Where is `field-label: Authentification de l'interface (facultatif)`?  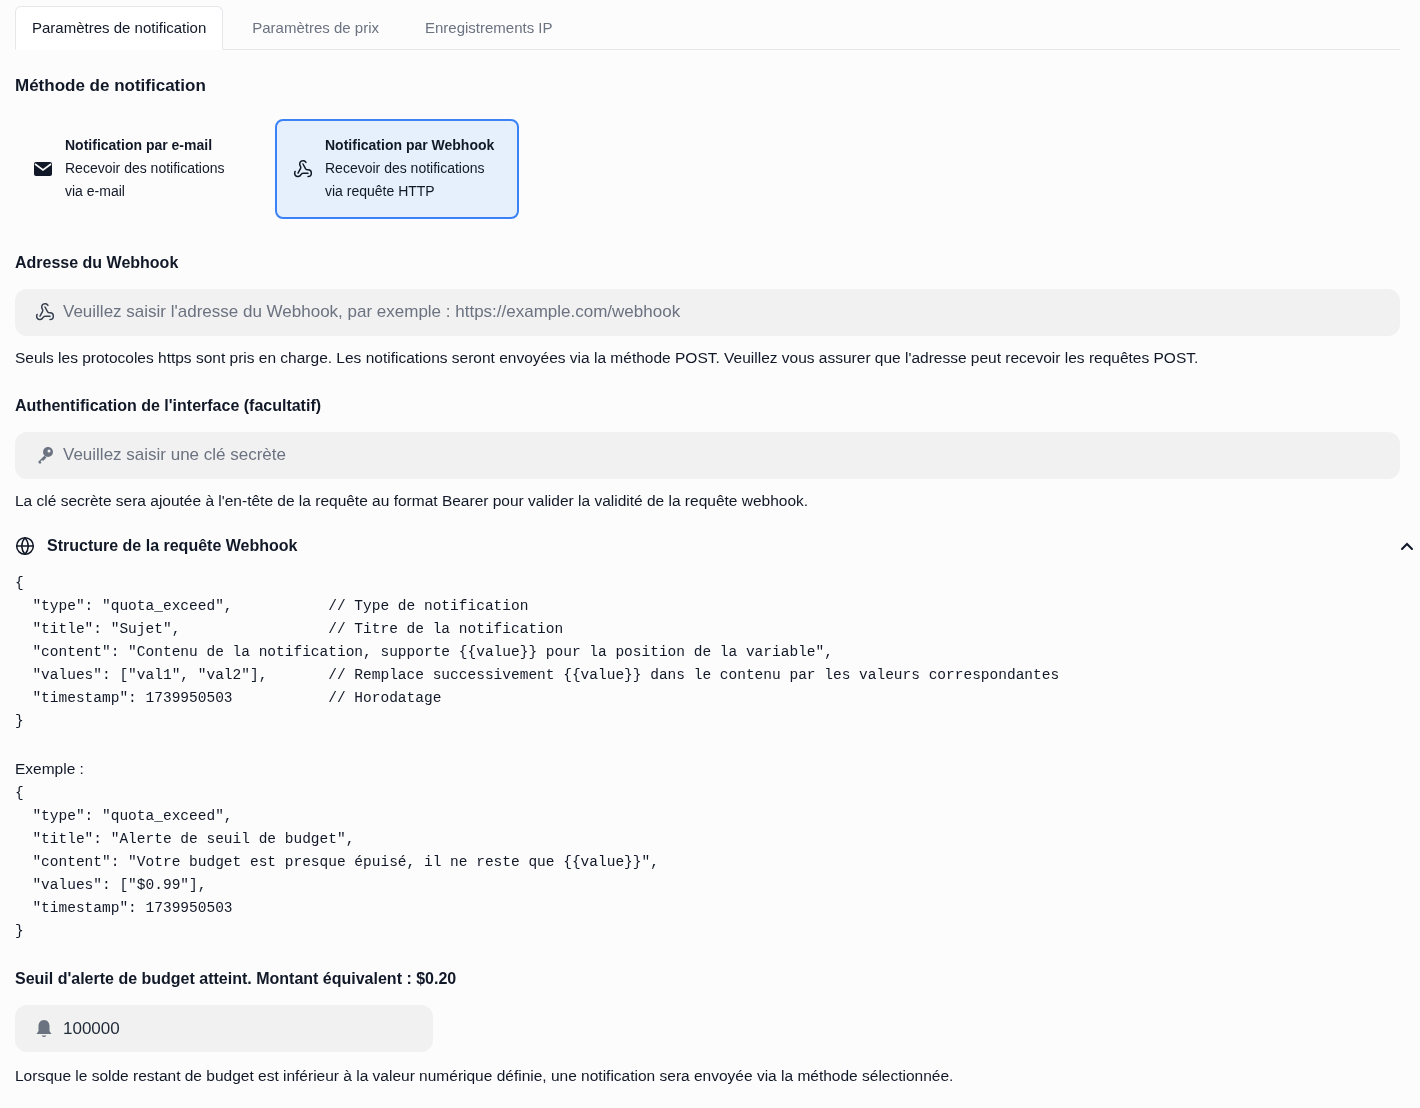
field-label: Authentification de l'interface (facultatif) is located at coordinates (169, 405).